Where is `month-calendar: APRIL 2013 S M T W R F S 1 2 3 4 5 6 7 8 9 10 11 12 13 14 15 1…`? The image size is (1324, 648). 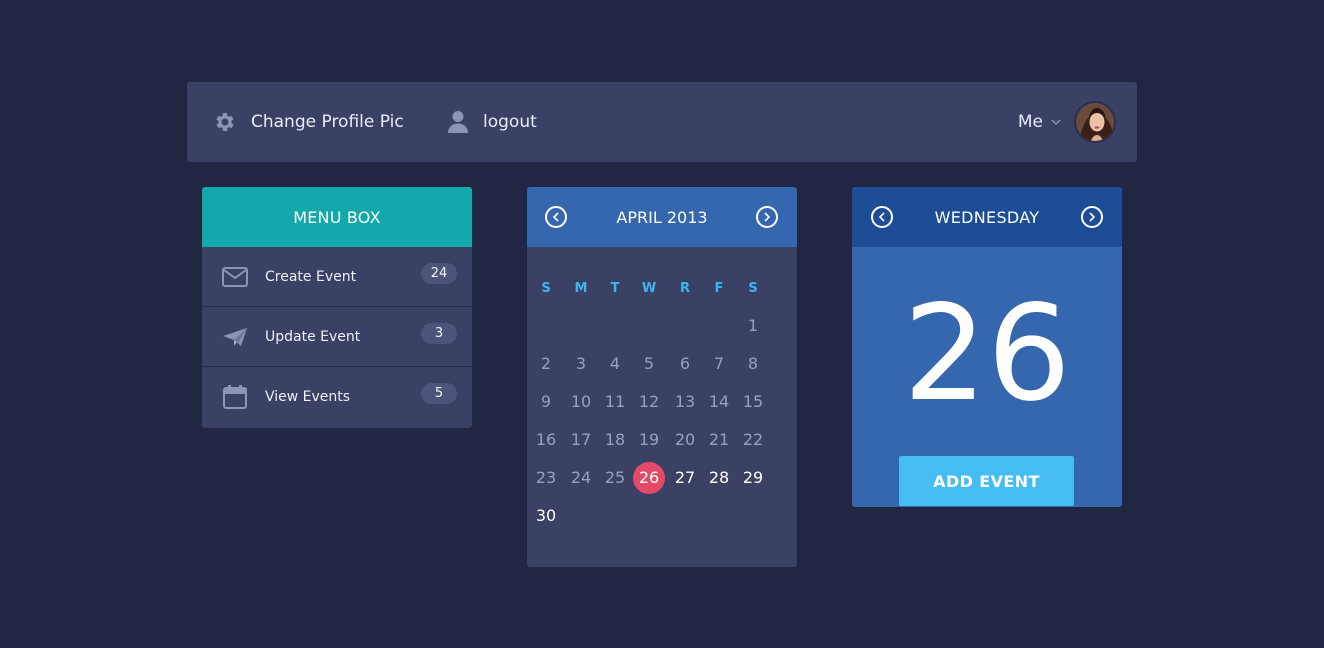
month-calendar: APRIL 2013 S M T W R F S 1 2 3 4 5 6 7 8 9 10 11 12 13 14 15 1… is located at coordinates (662, 377).